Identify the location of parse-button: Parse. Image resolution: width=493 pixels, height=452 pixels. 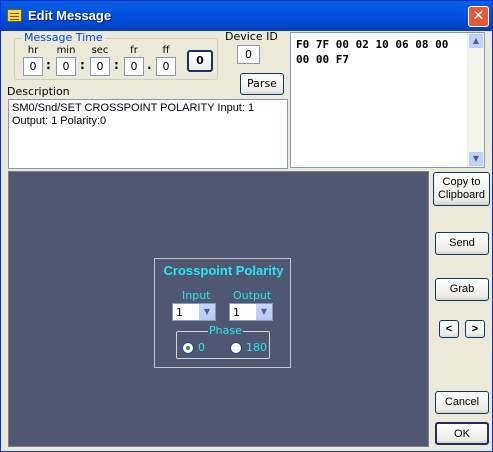
(262, 84).